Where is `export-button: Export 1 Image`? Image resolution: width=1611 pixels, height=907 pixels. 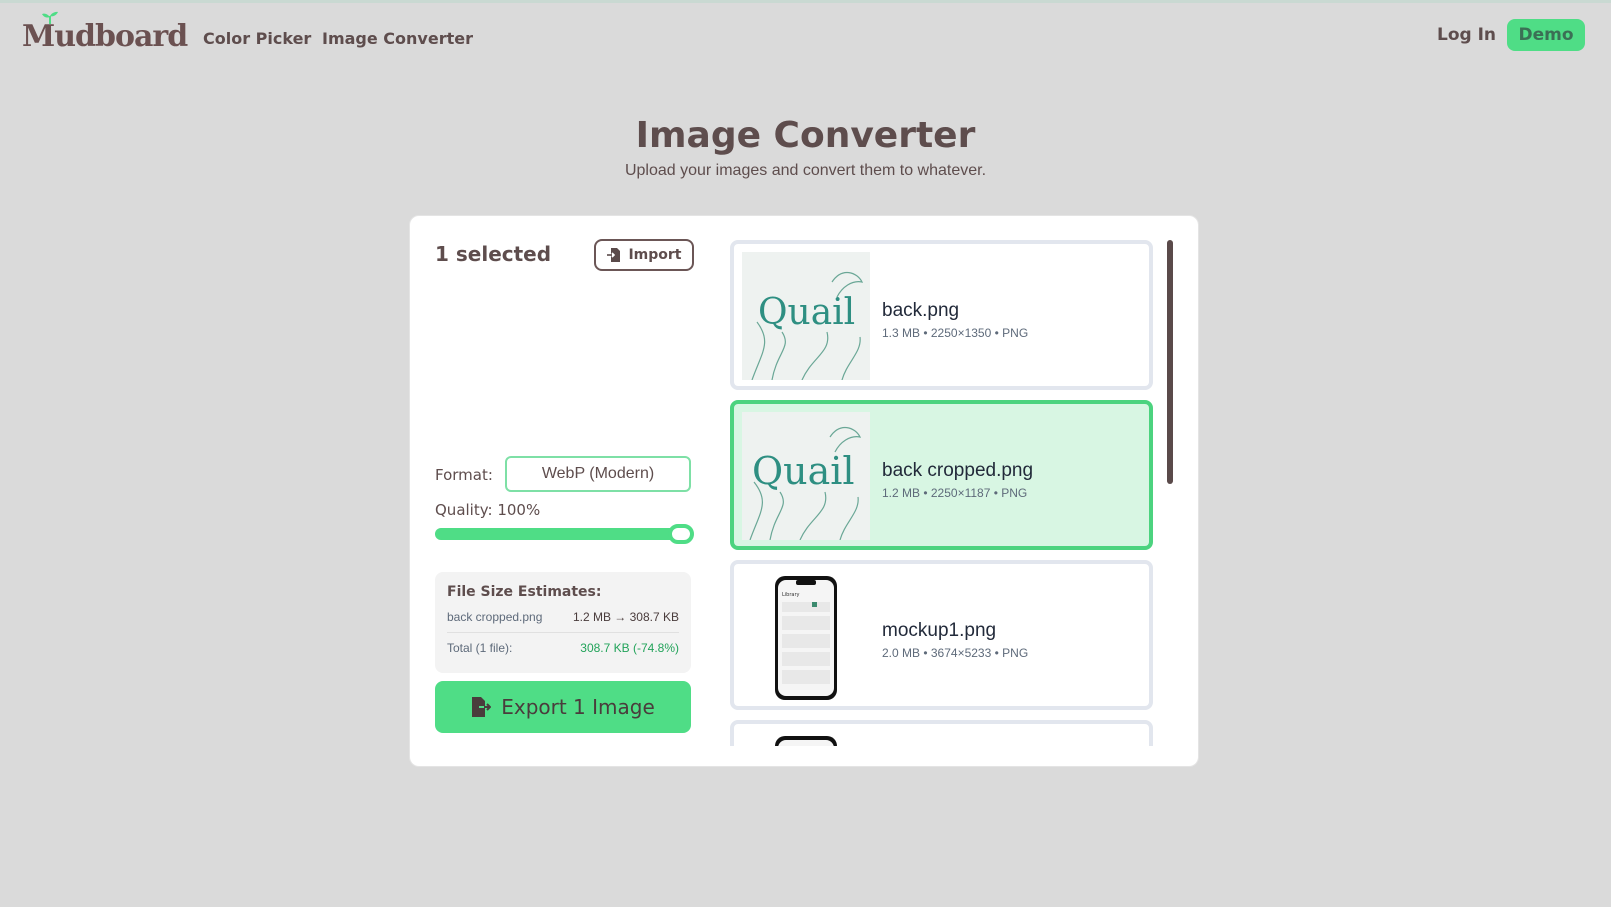 export-button: Export 1 Image is located at coordinates (563, 707).